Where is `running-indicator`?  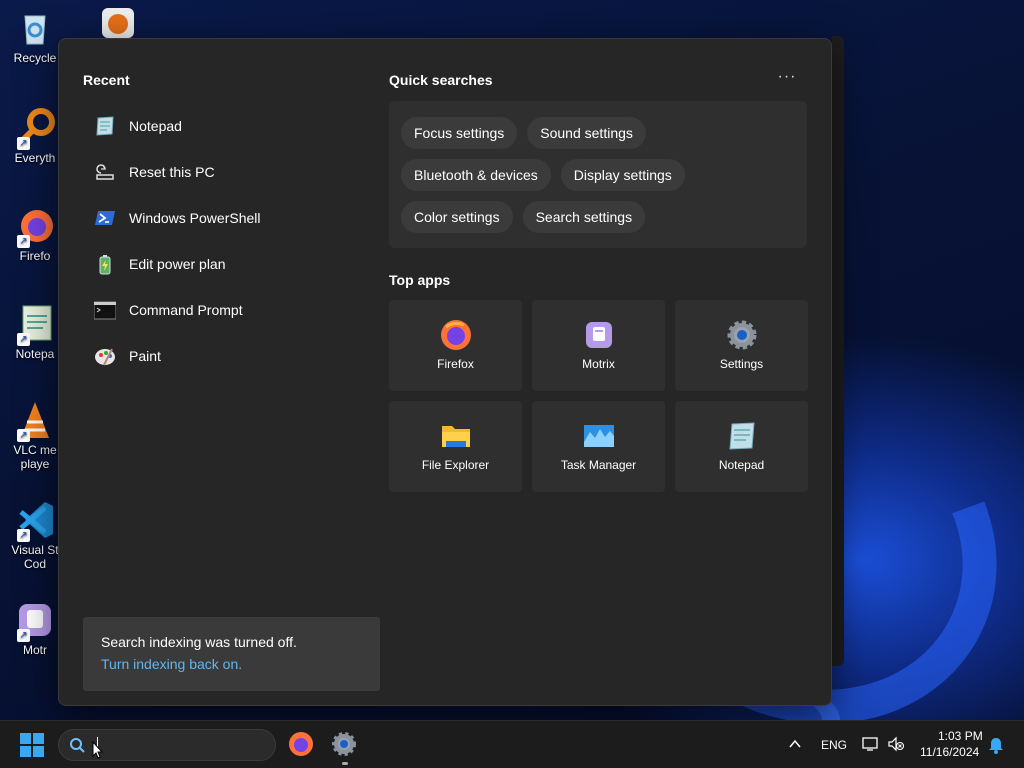 running-indicator is located at coordinates (345, 763).